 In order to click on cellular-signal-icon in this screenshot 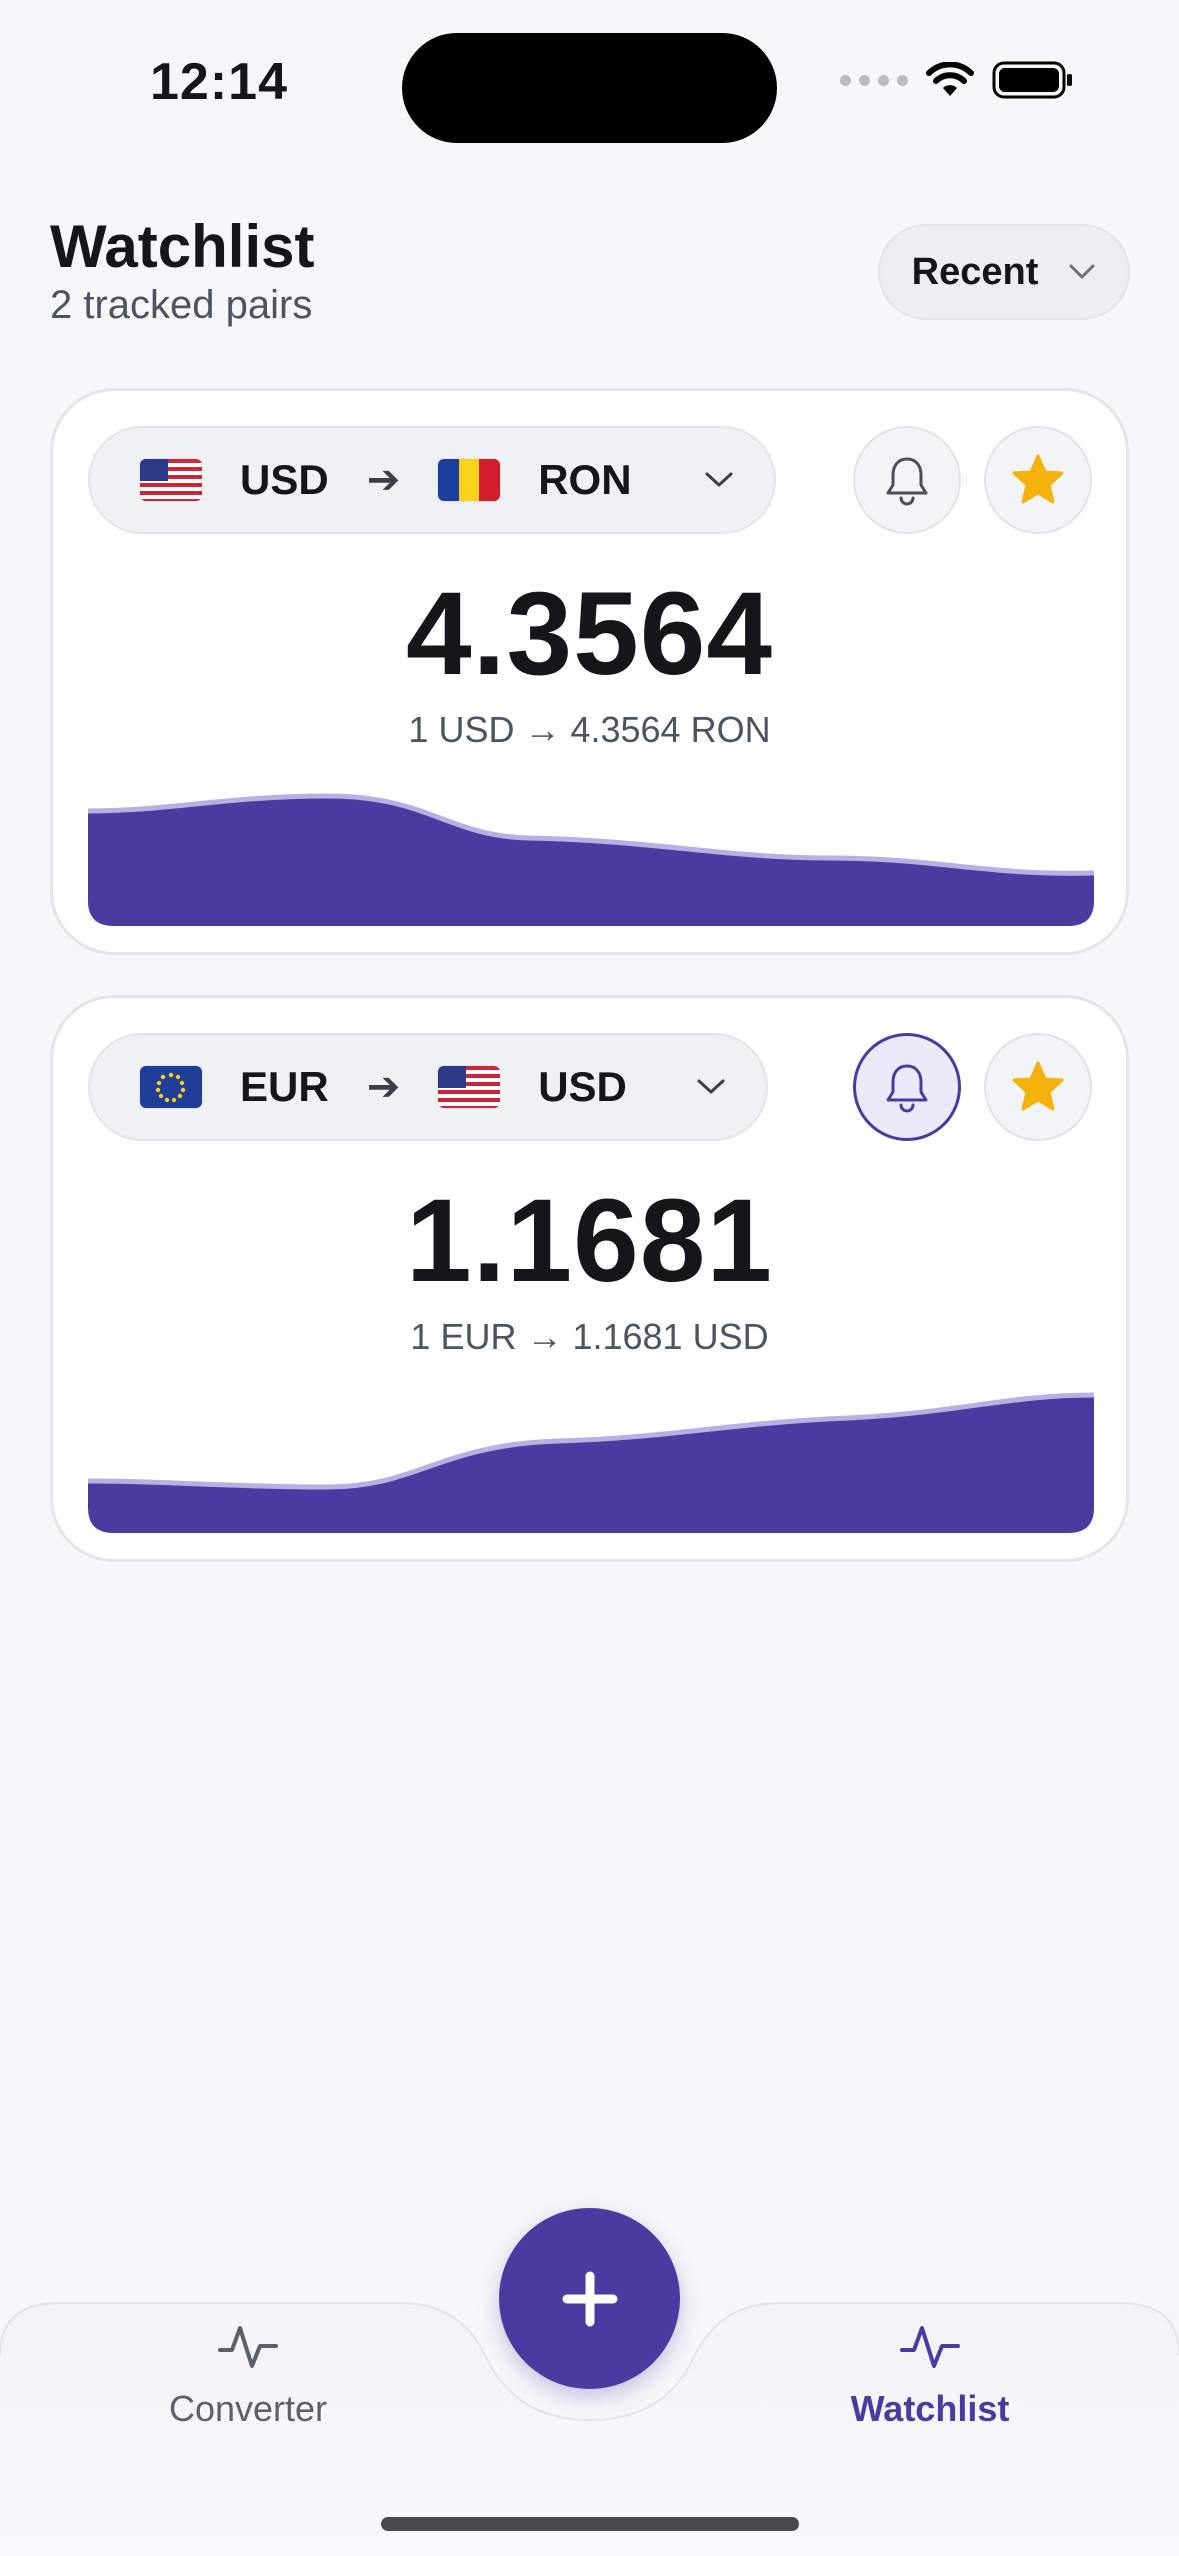, I will do `click(874, 80)`.